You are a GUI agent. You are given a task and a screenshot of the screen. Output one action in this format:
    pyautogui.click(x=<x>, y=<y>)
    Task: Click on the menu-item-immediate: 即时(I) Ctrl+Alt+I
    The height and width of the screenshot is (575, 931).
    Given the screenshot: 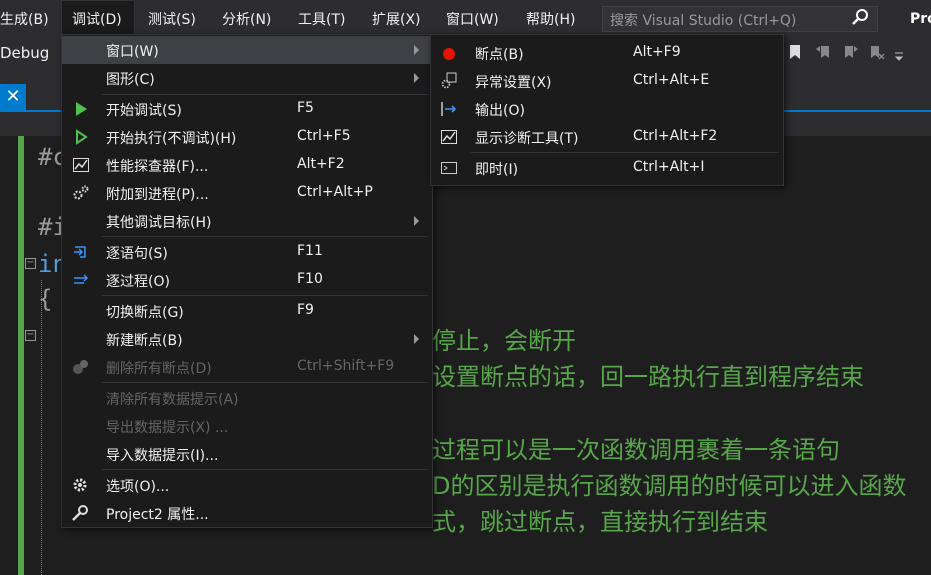 What is the action you would take?
    pyautogui.click(x=606, y=168)
    